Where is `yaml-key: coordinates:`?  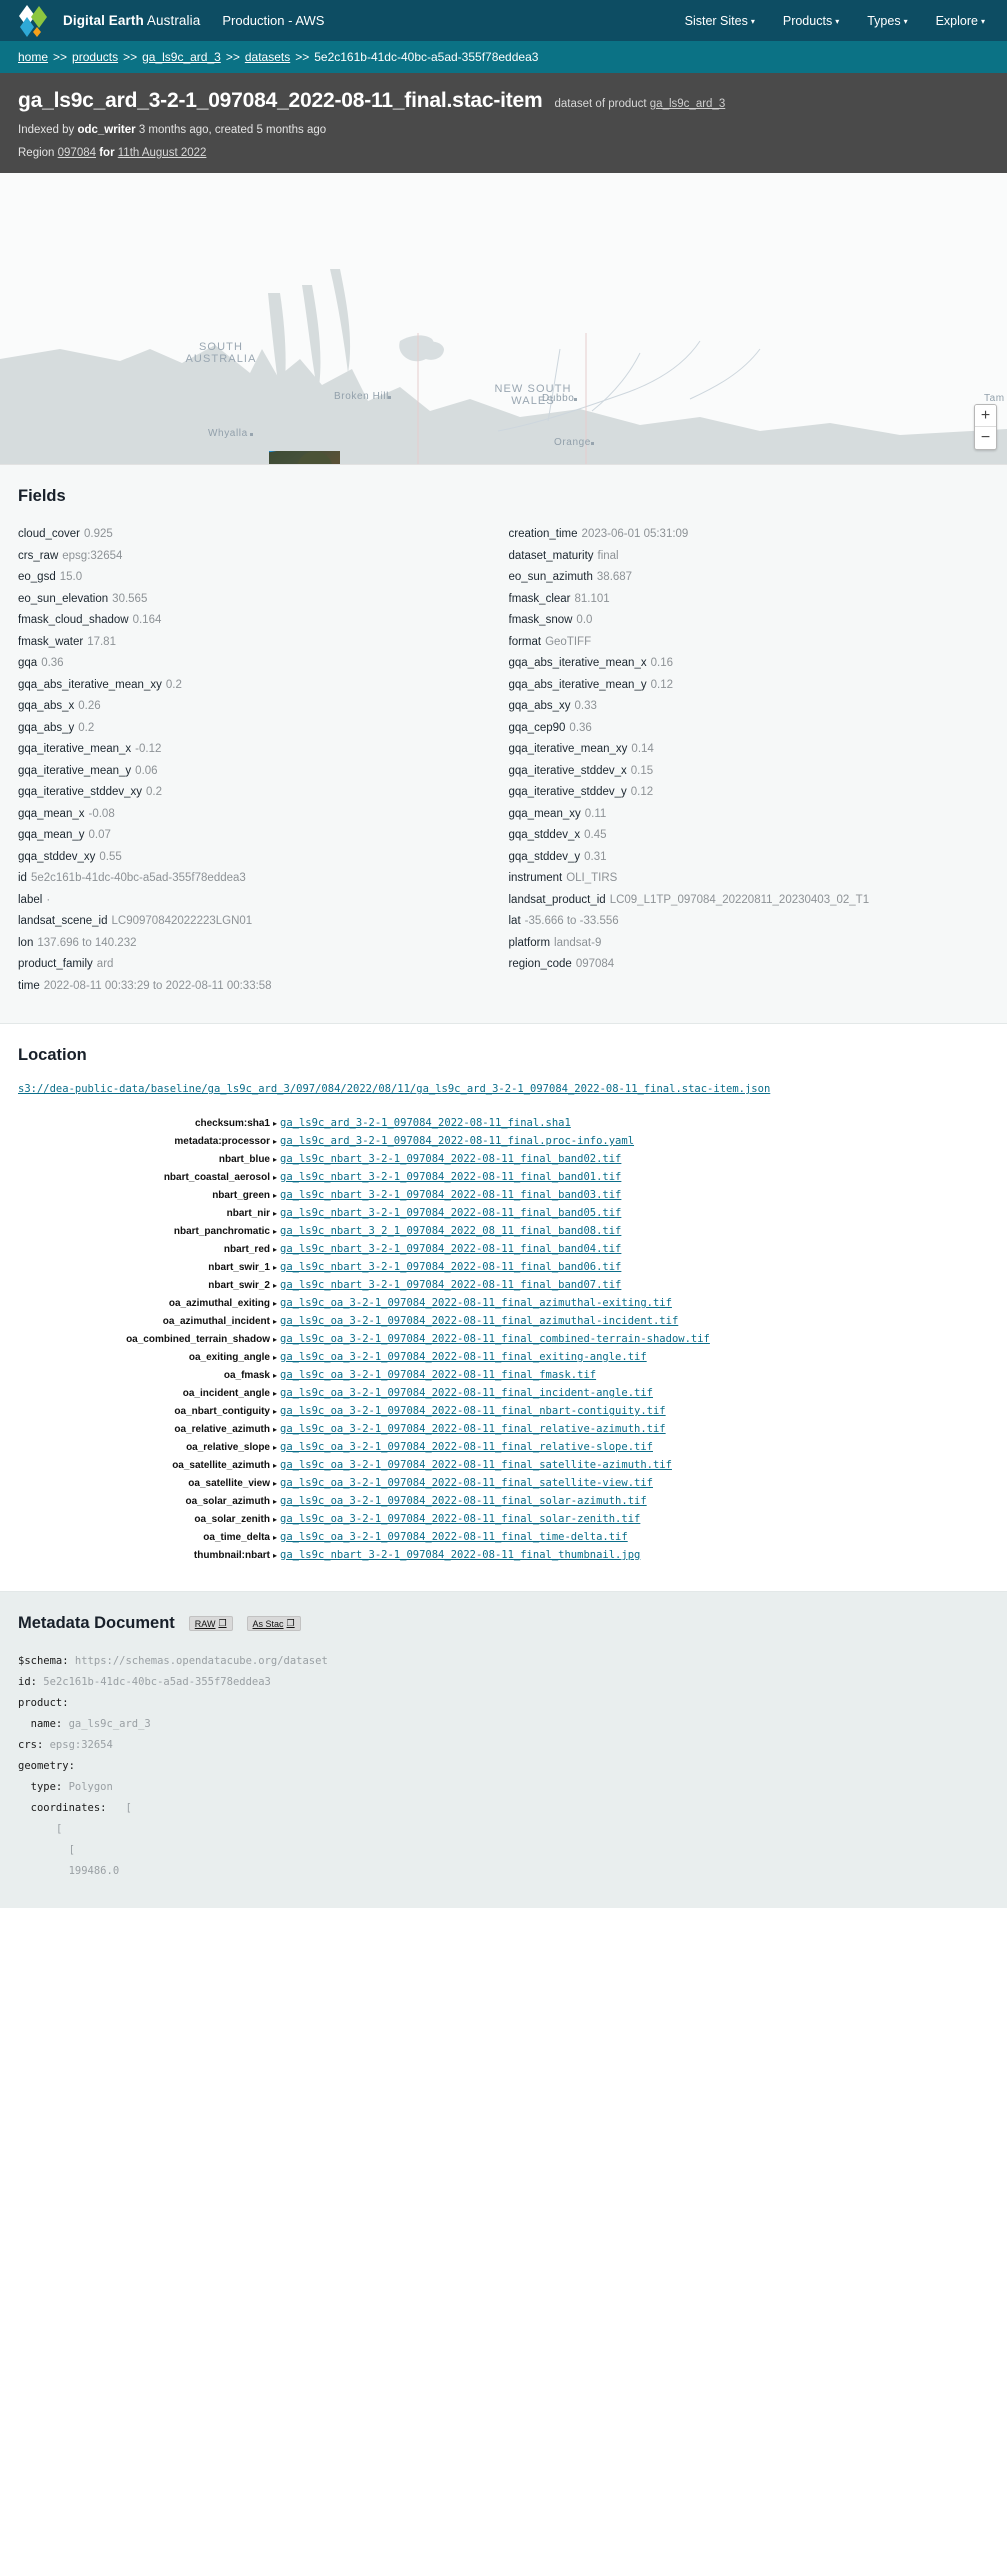
yaml-key: coordinates: is located at coordinates (72, 1808).